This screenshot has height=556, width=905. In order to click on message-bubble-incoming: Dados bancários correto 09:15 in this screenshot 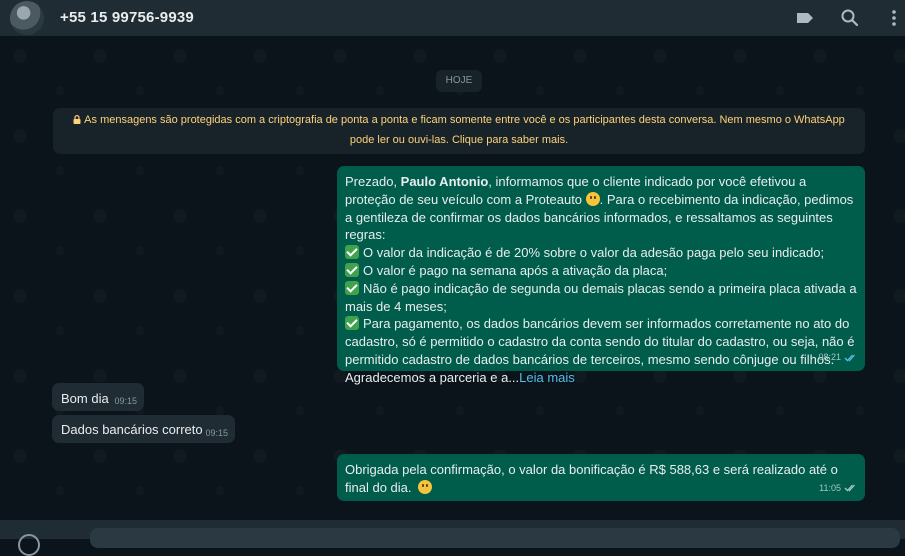, I will do `click(143, 429)`.